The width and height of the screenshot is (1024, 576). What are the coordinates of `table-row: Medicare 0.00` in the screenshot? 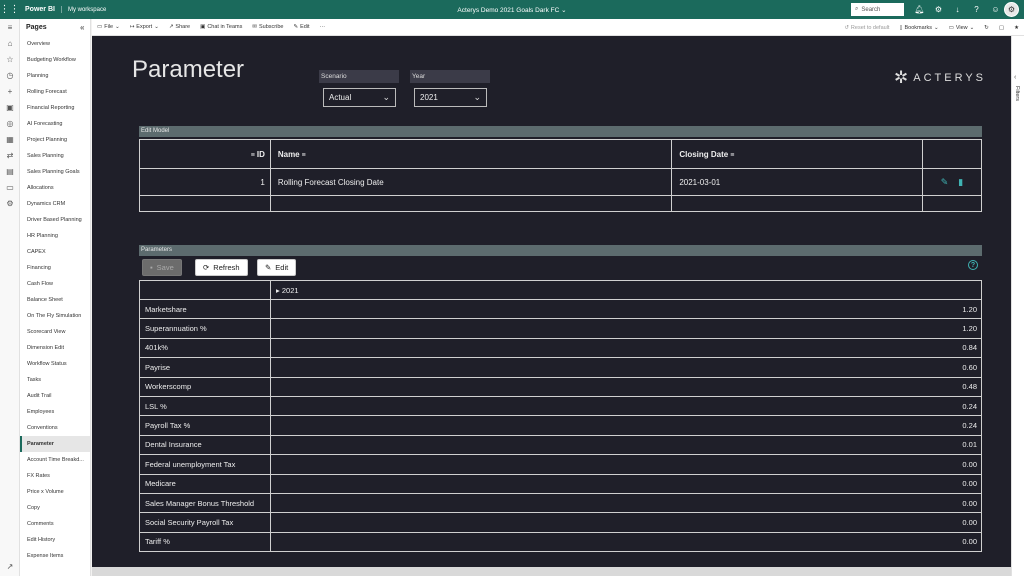 It's located at (560, 483).